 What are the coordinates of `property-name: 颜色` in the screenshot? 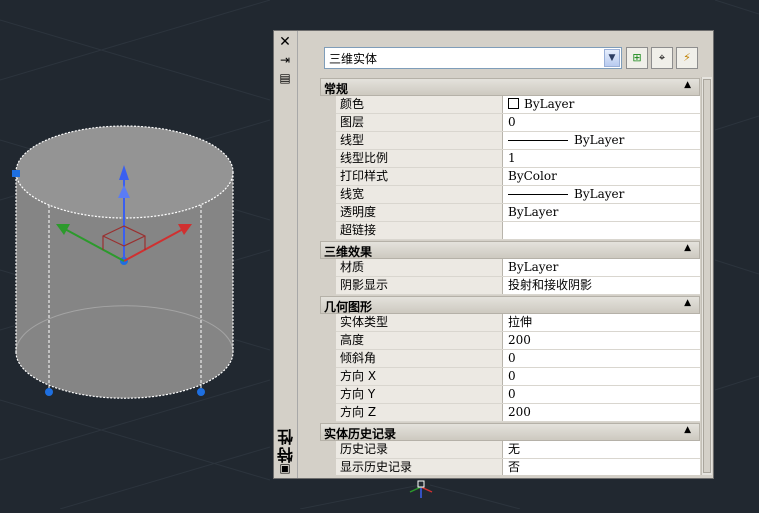 It's located at (419, 104).